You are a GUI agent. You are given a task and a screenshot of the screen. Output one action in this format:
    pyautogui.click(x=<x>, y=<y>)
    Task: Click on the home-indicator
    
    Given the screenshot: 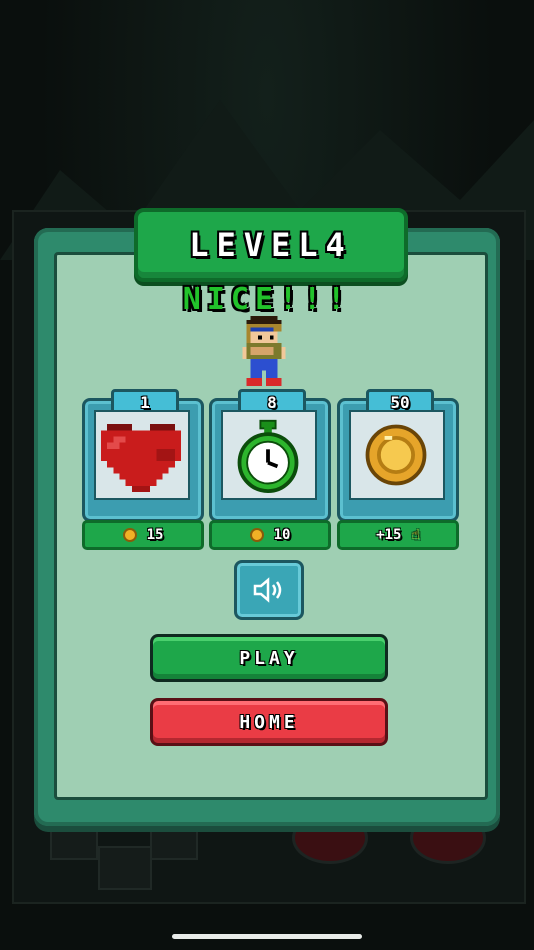 What is the action you would take?
    pyautogui.click(x=267, y=936)
    